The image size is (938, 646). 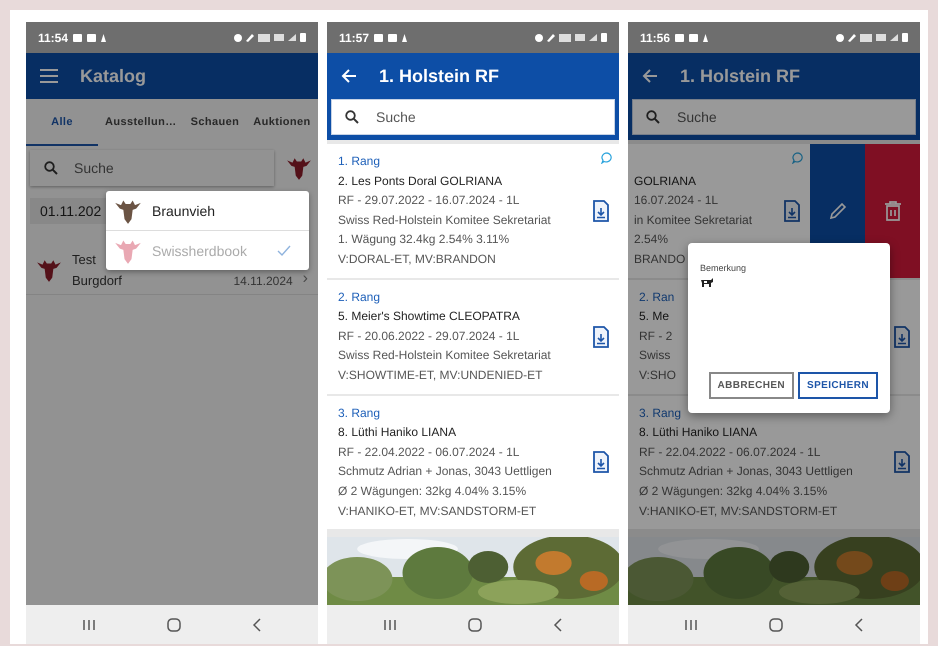 What do you see at coordinates (97, 280) in the screenshot?
I see `item-location: Burgdorf` at bounding box center [97, 280].